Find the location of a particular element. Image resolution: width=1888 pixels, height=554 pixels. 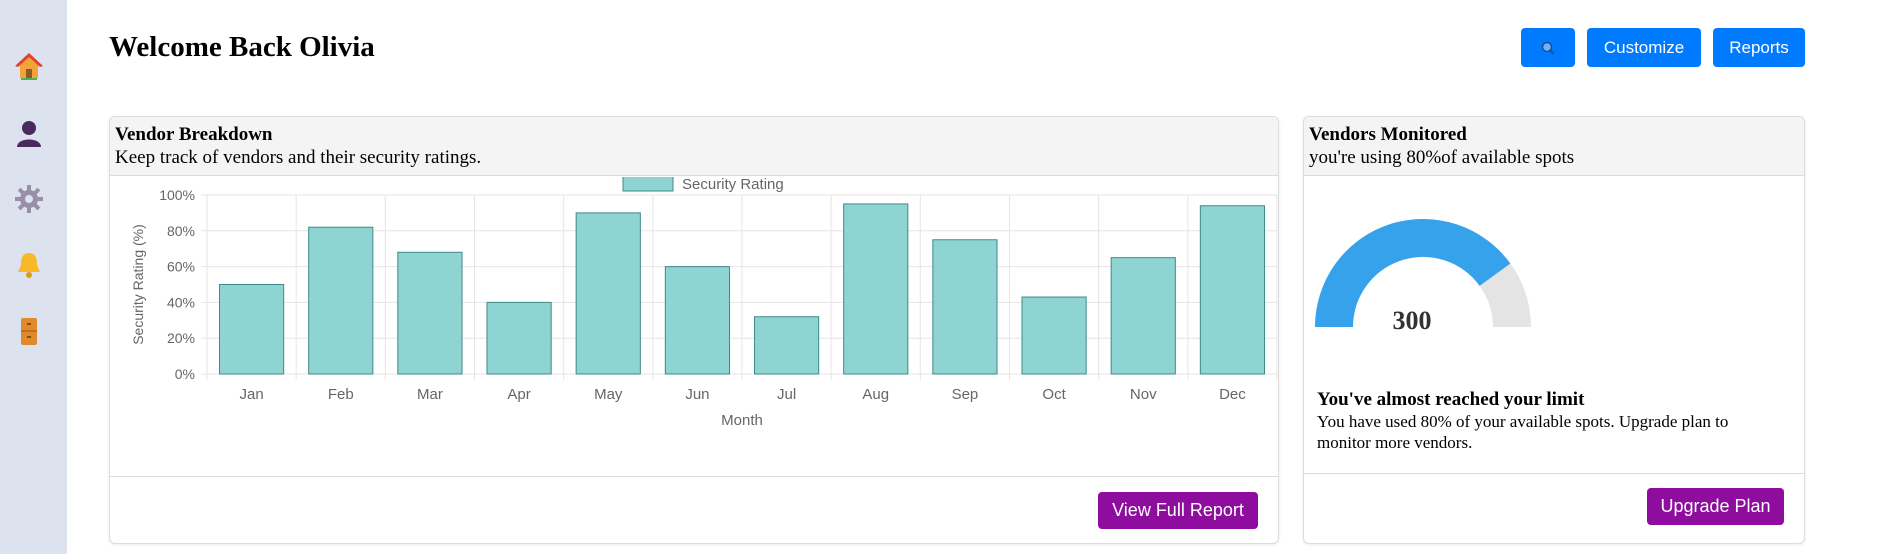

x-axis-title: Month is located at coordinates (742, 420).